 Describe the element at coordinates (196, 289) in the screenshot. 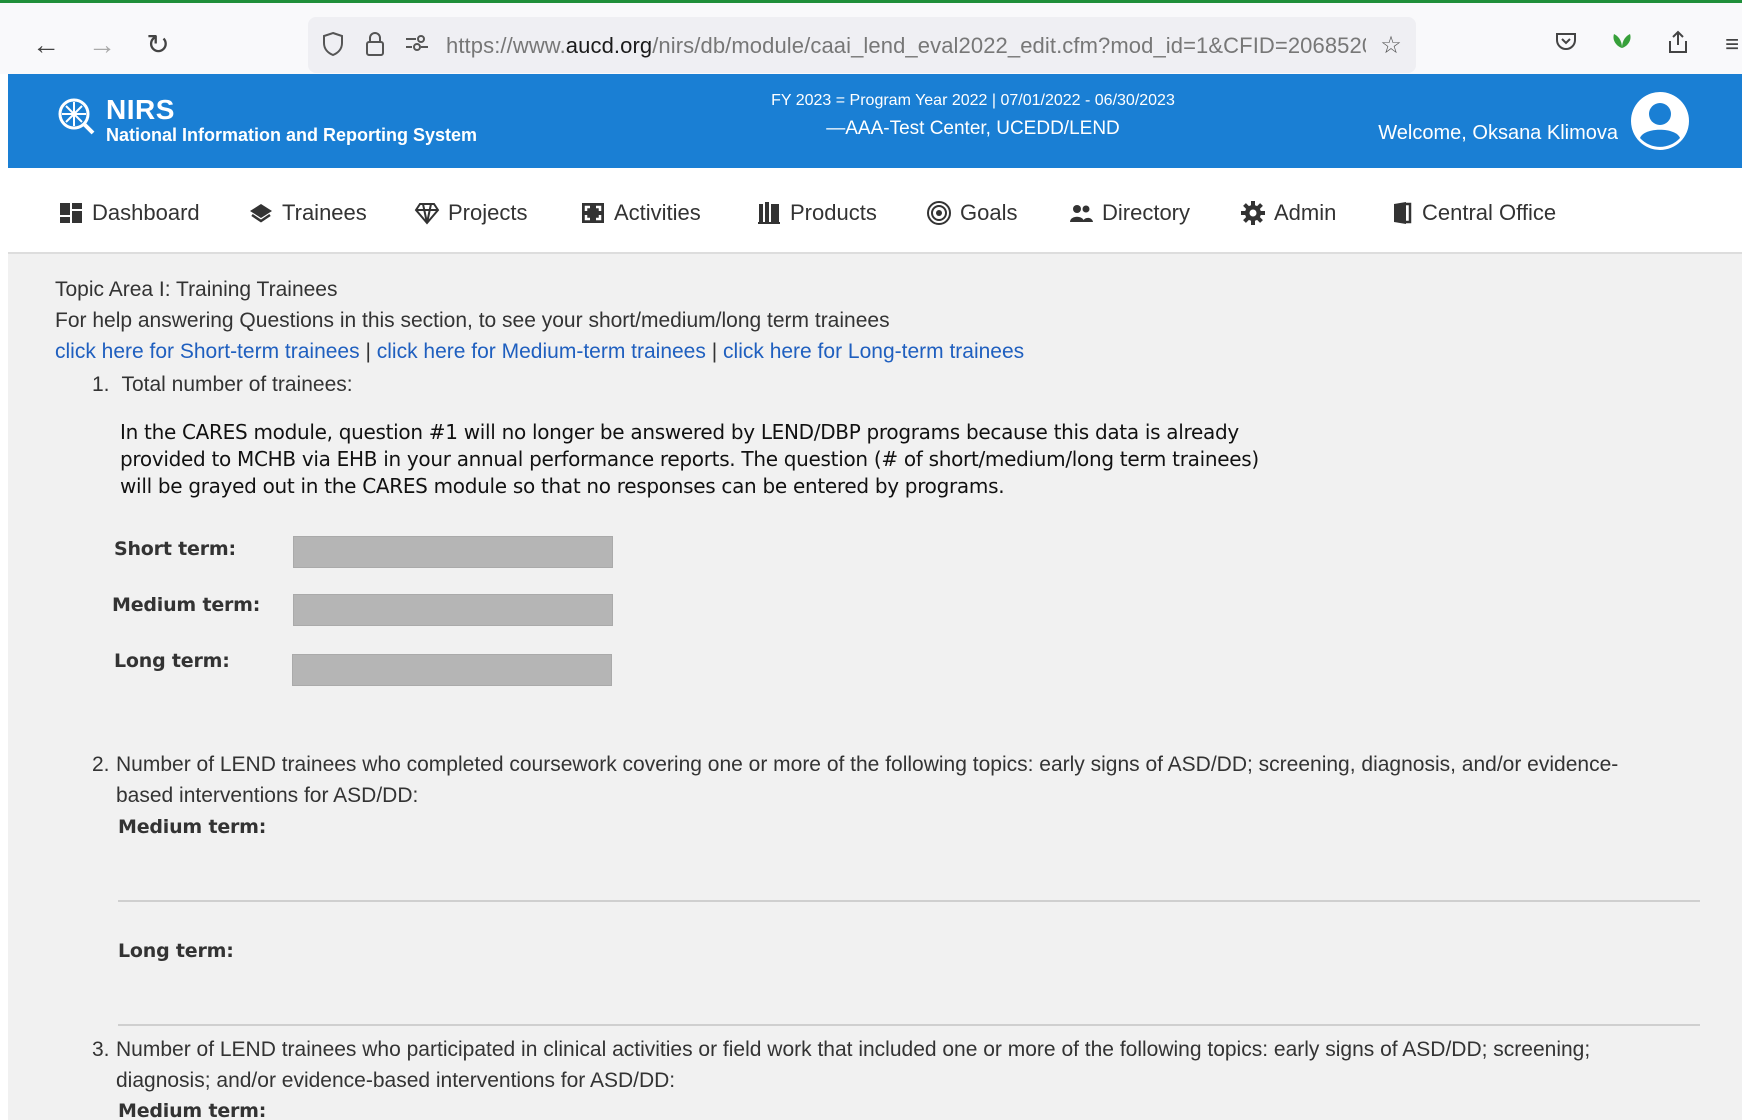

I see `topic-title: Topic Area I: Training Trainees` at that location.